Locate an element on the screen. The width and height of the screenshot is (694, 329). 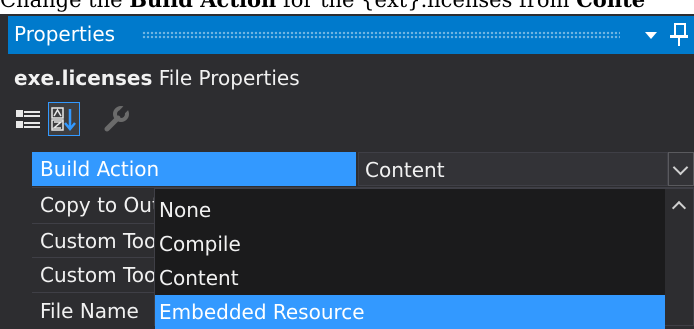
alphabetical-button is located at coordinates (64, 119).